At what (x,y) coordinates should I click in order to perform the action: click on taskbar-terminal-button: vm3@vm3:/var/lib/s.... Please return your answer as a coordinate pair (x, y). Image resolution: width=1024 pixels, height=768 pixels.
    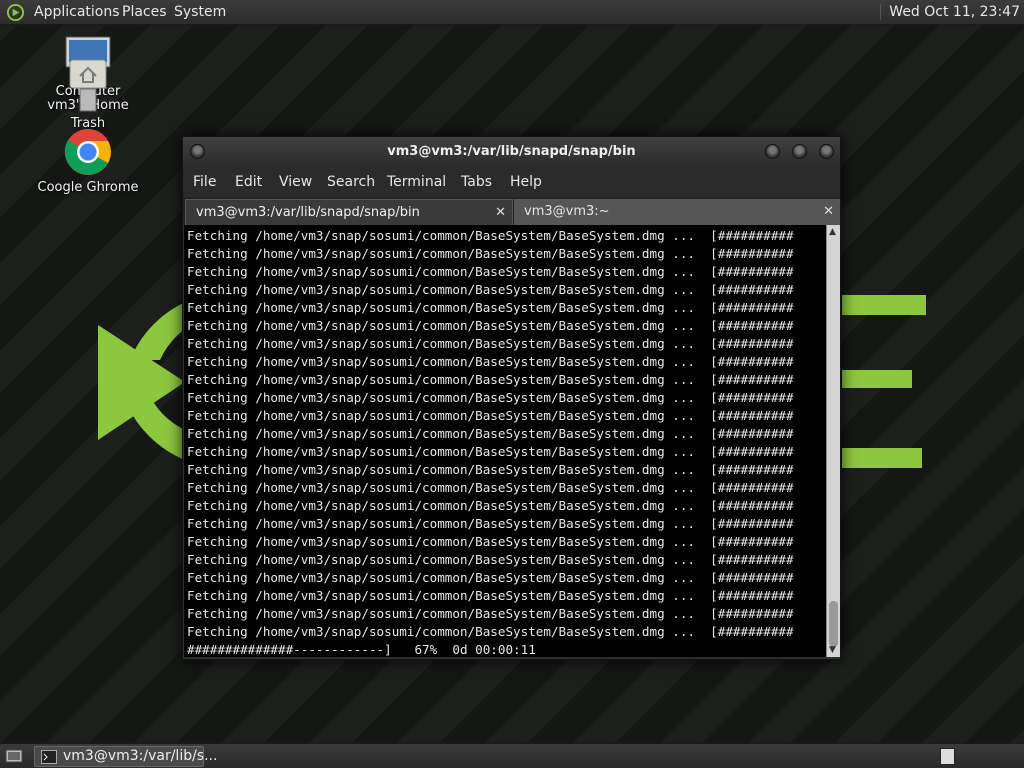
    Looking at the image, I should click on (125, 756).